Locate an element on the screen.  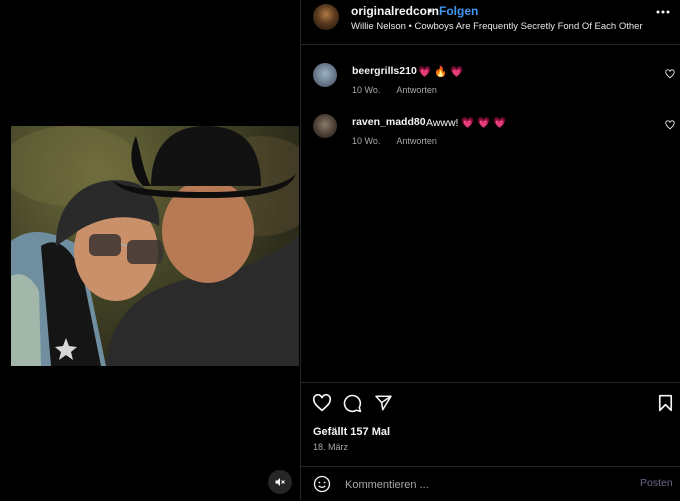
like-button is located at coordinates (322, 403).